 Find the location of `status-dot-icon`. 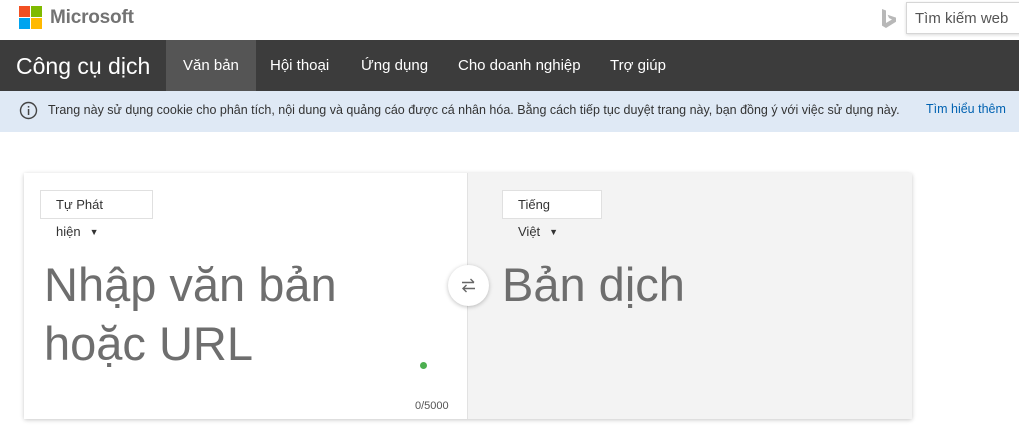

status-dot-icon is located at coordinates (423, 365).